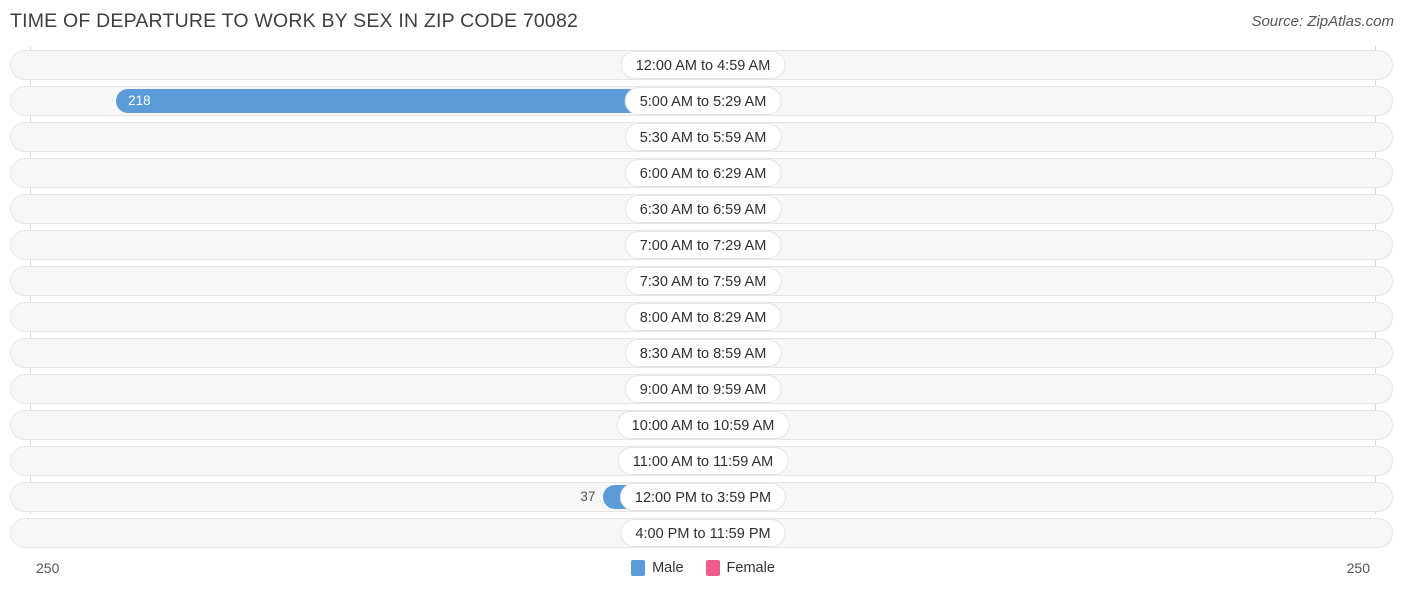 The image size is (1406, 595). I want to click on table-row: 0136:00 AM to 6:29 AM, so click(703, 173).